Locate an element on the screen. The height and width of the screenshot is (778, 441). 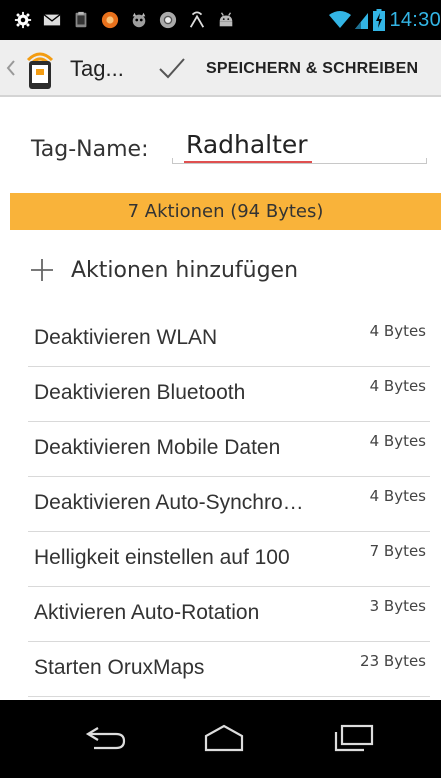
action-name: Deaktivieren Mobile Daten is located at coordinates (157, 447).